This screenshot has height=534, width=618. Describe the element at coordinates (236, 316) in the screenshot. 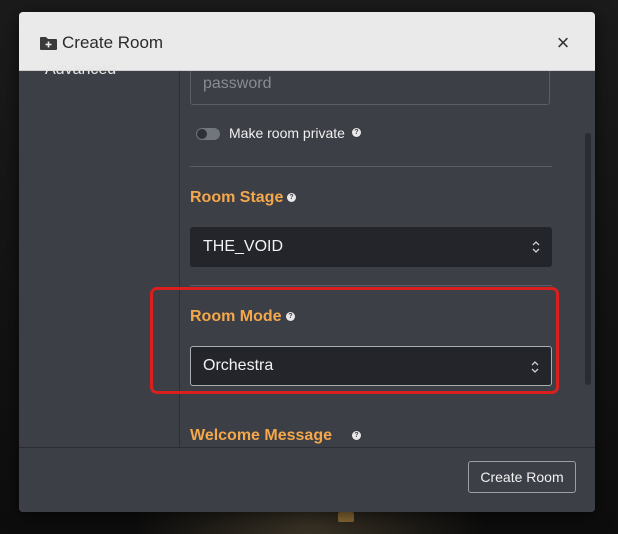

I see `room-mode-label: Room Mode` at that location.